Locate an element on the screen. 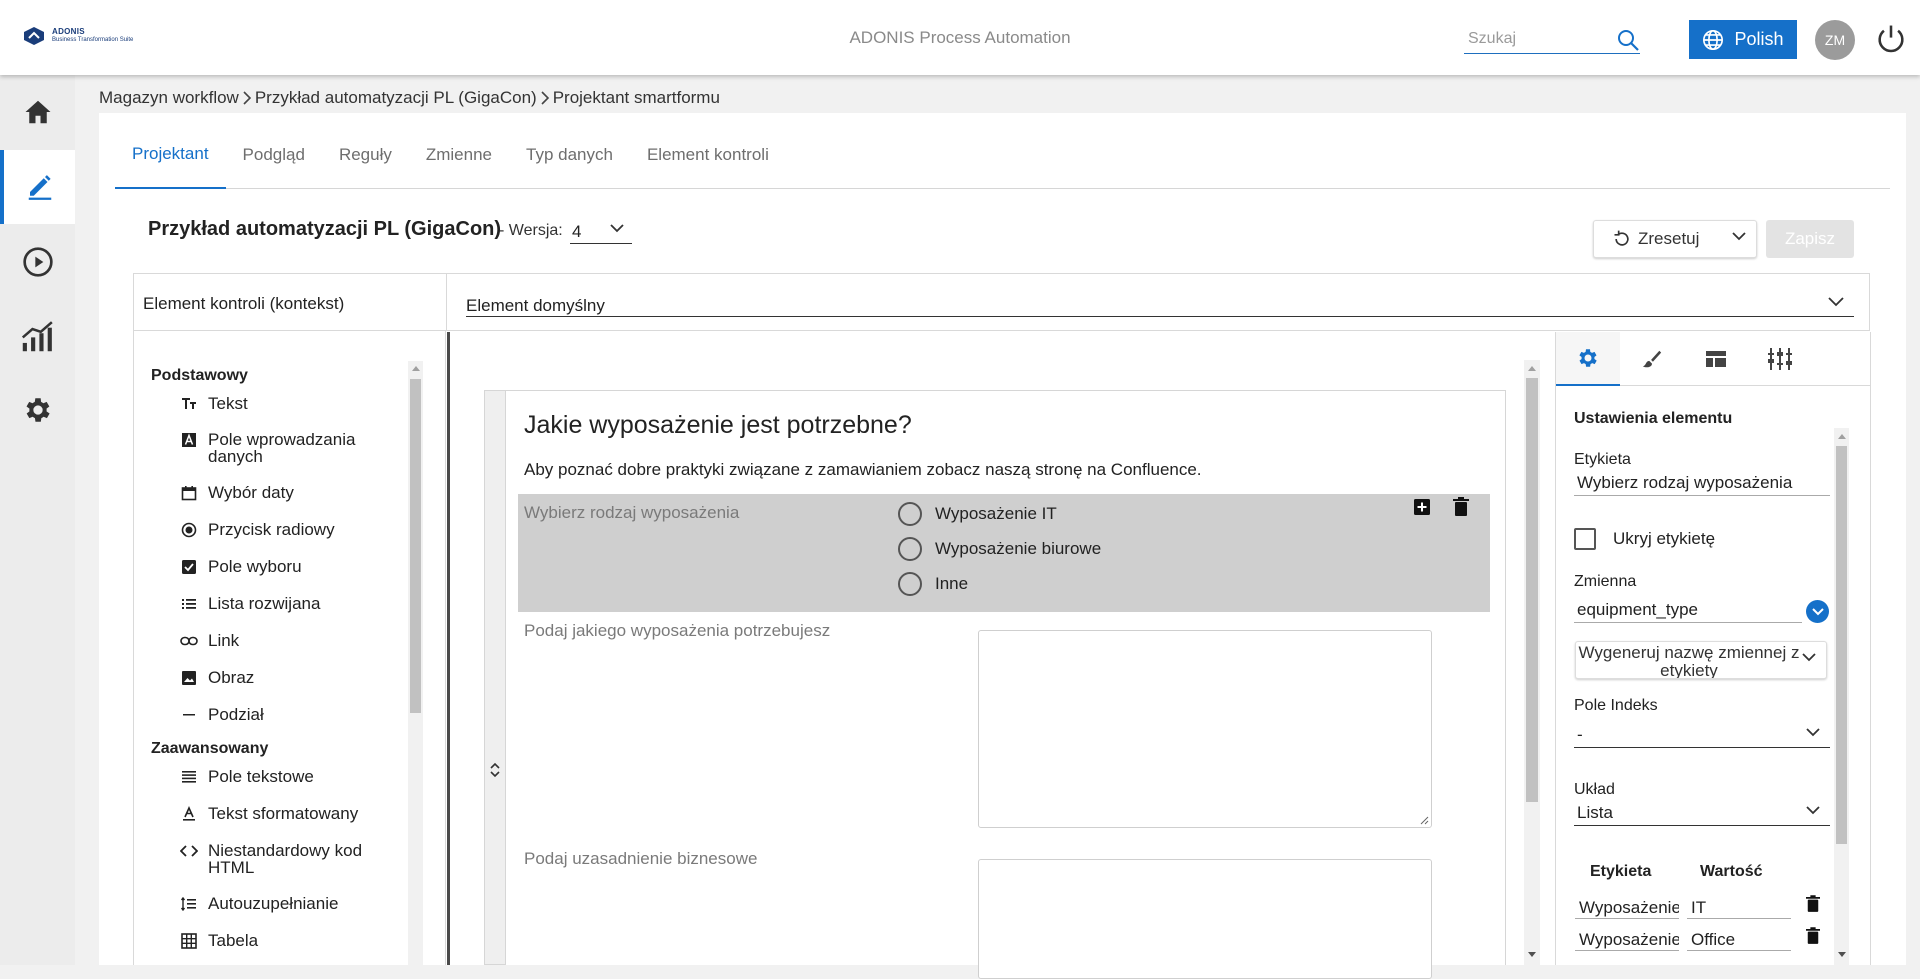 The image size is (1920, 979). add-box-icon is located at coordinates (1422, 507).